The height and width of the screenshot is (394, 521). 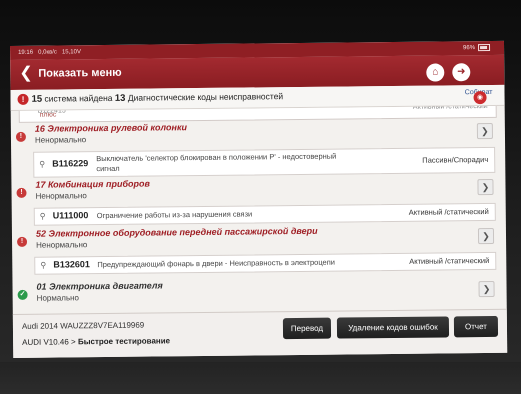 What do you see at coordinates (469, 48) in the screenshot?
I see `status-battery: 96%` at bounding box center [469, 48].